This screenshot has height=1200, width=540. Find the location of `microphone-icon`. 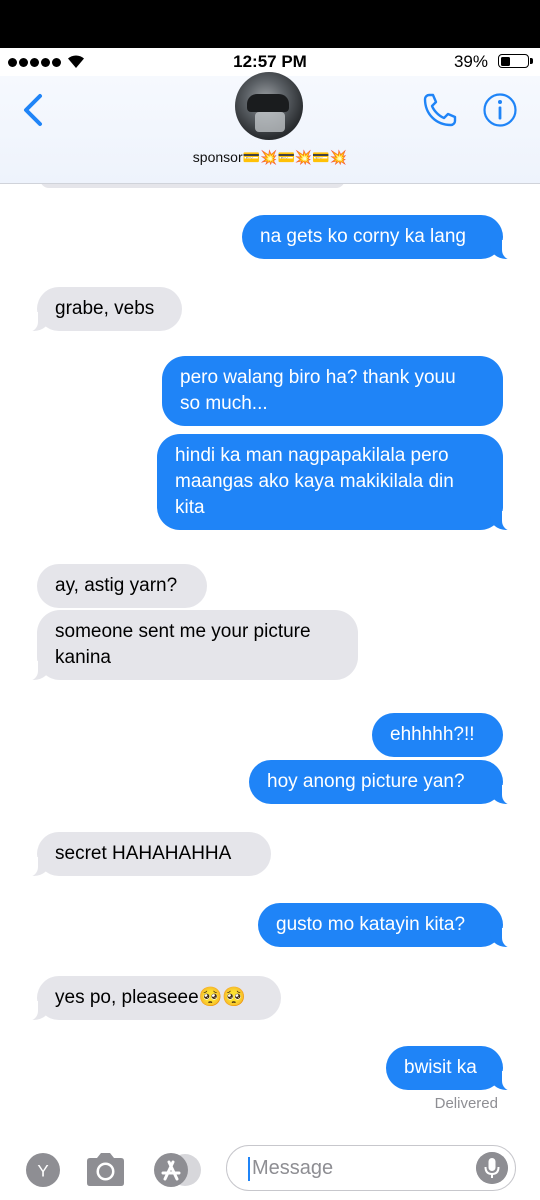

microphone-icon is located at coordinates (492, 1168).